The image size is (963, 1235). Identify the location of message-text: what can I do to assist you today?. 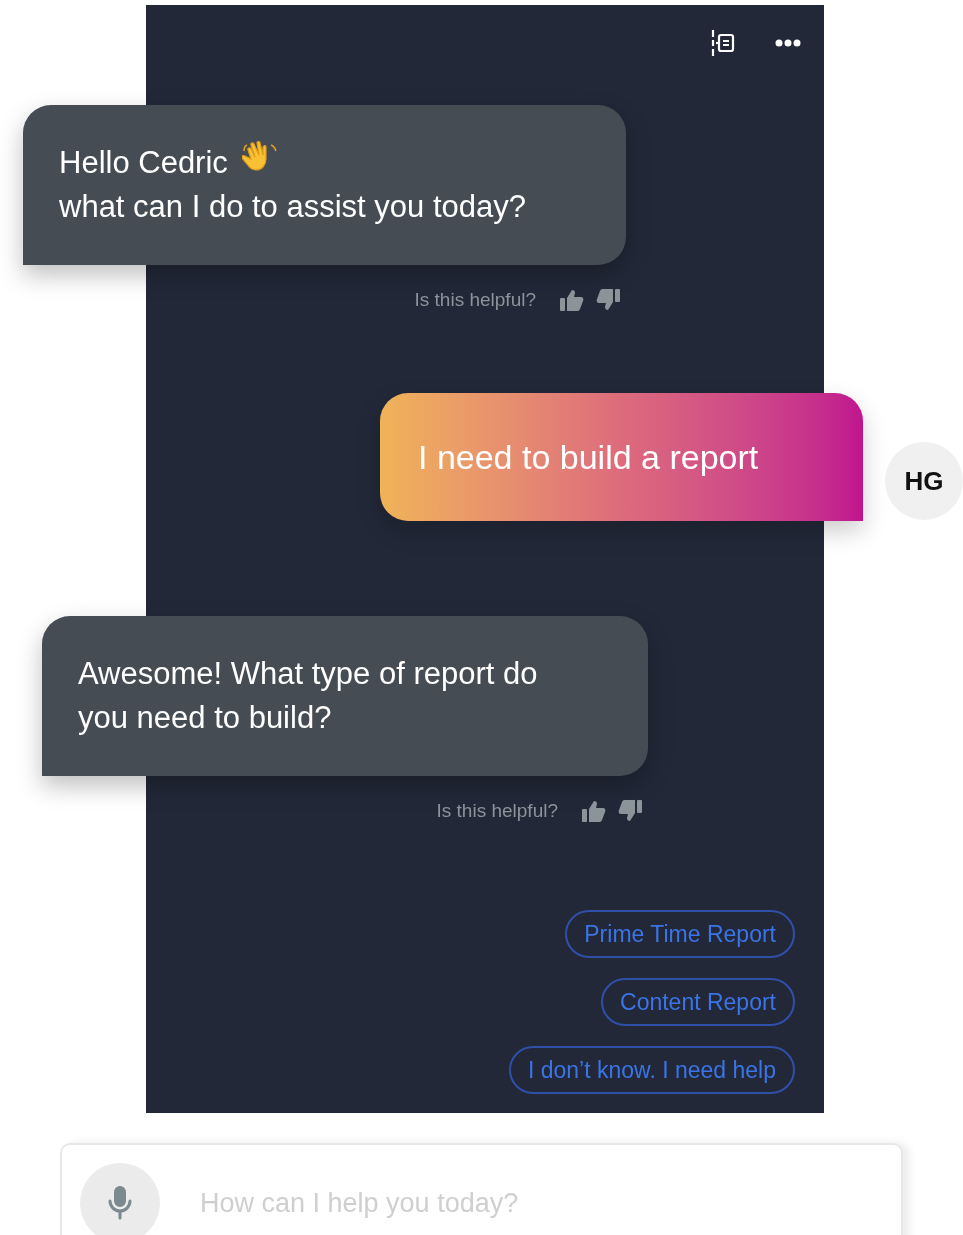
(292, 207).